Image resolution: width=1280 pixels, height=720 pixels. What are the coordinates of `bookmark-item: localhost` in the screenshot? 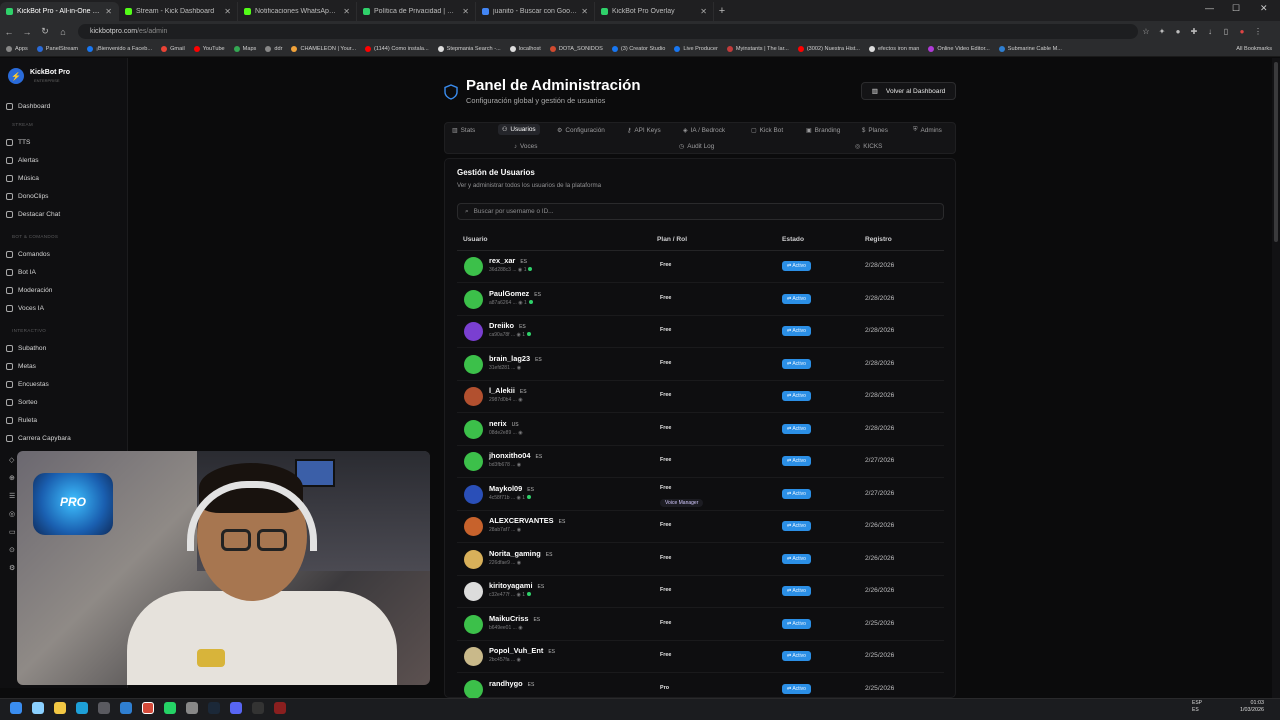 It's located at (525, 49).